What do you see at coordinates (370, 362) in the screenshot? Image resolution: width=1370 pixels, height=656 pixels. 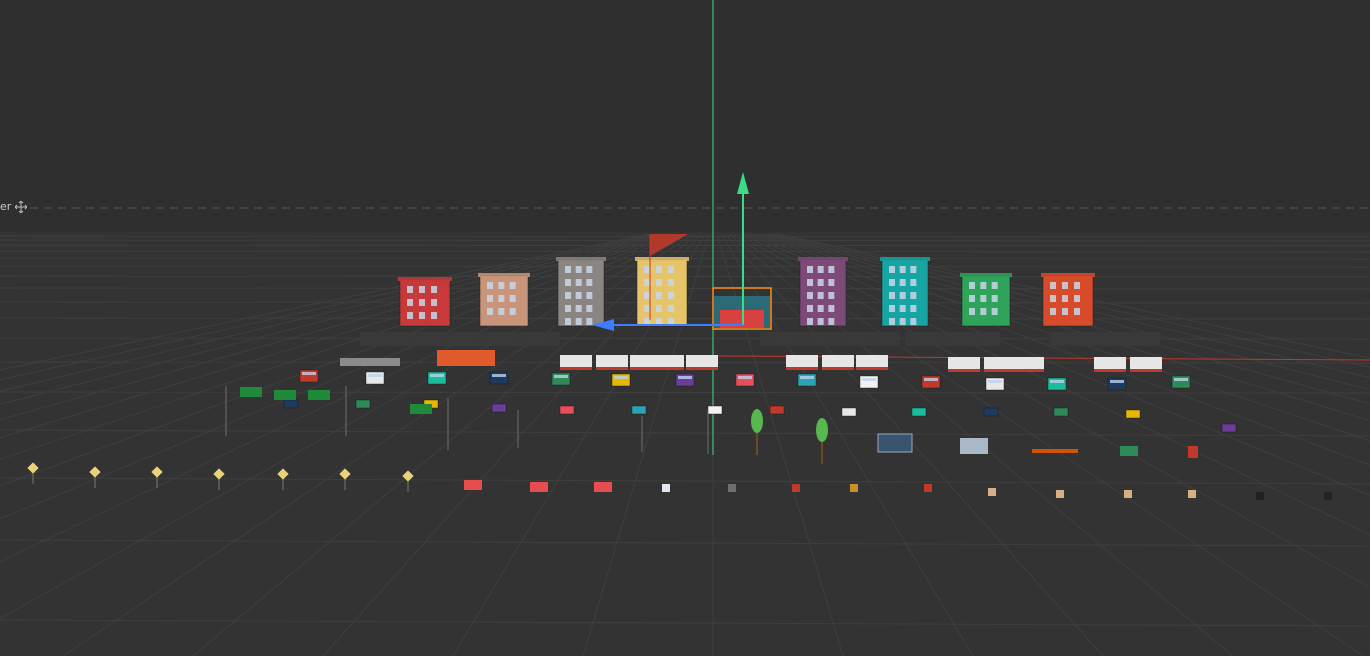 I see `wall-segment` at bounding box center [370, 362].